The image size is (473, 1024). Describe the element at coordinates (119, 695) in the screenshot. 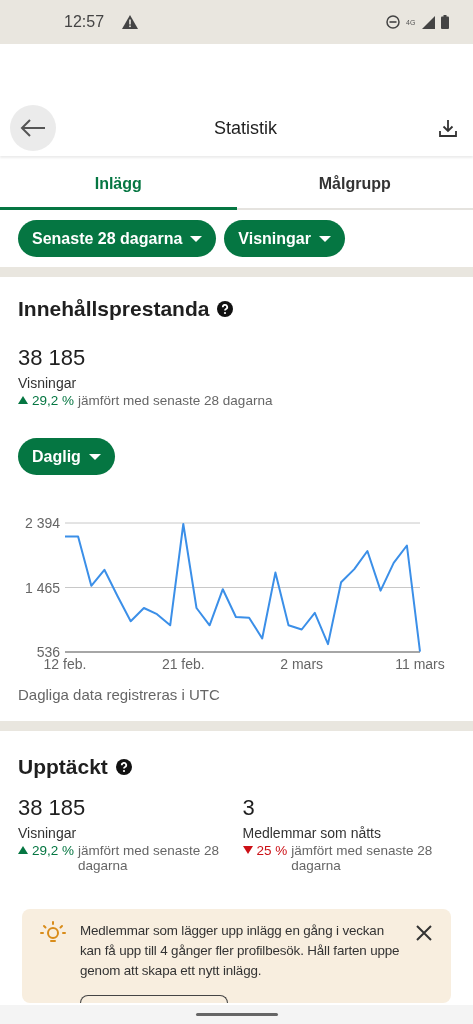

I see `chart-footnote: Dagliga data registreras i UTC` at that location.